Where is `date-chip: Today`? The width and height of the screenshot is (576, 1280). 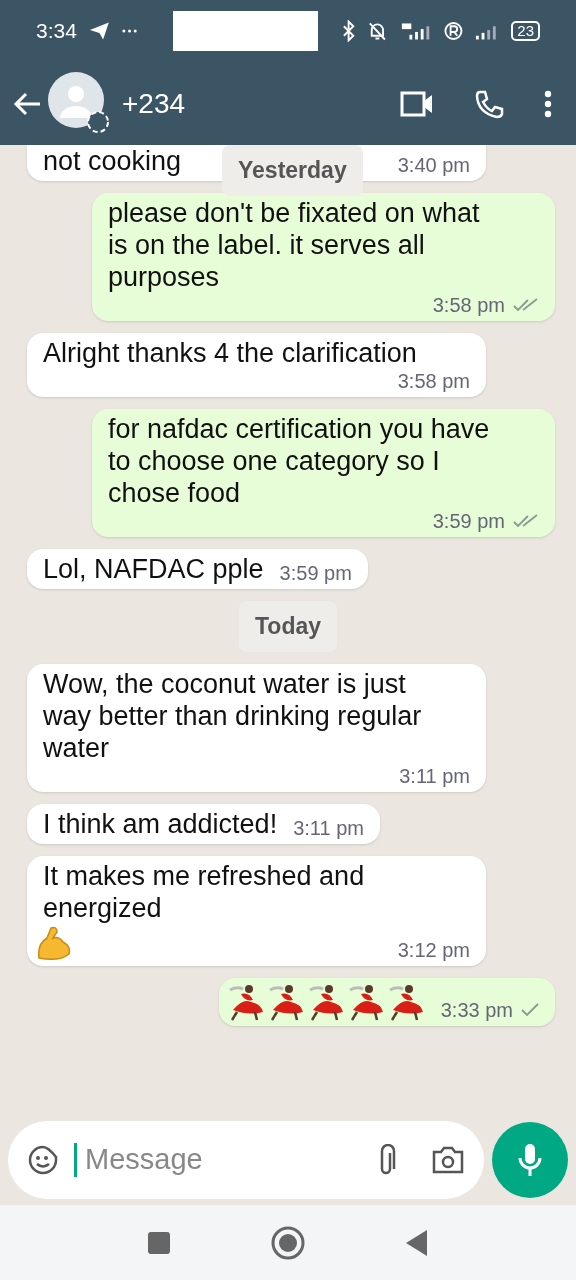
date-chip: Today is located at coordinates (288, 626).